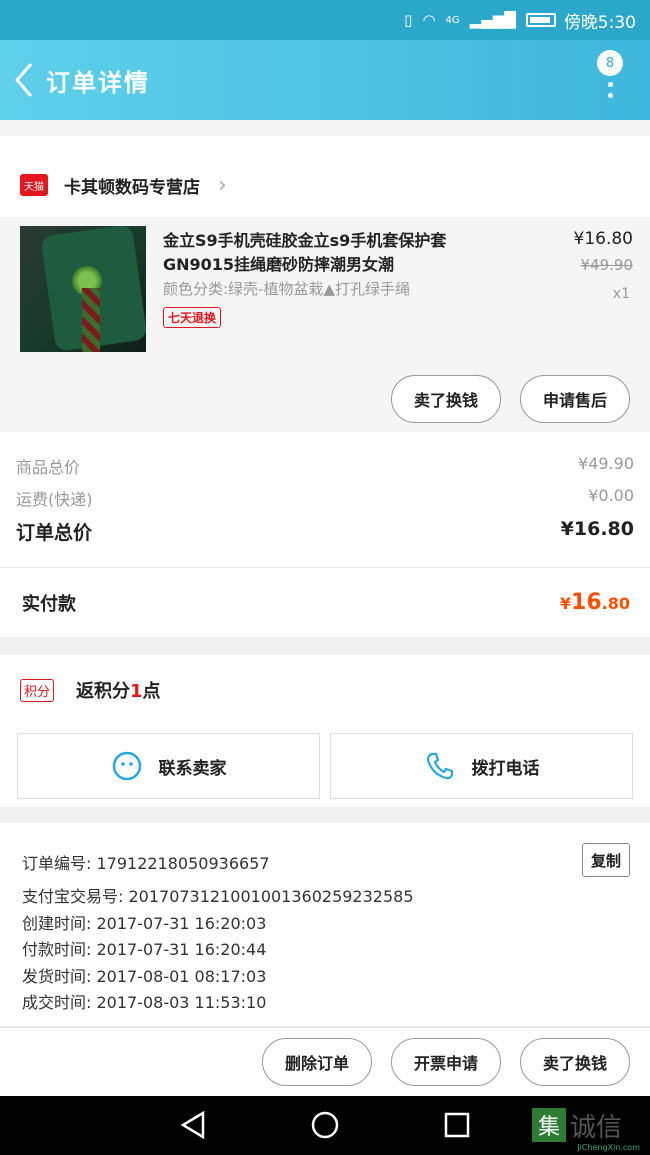 This screenshot has height=1155, width=650. I want to click on circle-home-icon, so click(325, 1125).